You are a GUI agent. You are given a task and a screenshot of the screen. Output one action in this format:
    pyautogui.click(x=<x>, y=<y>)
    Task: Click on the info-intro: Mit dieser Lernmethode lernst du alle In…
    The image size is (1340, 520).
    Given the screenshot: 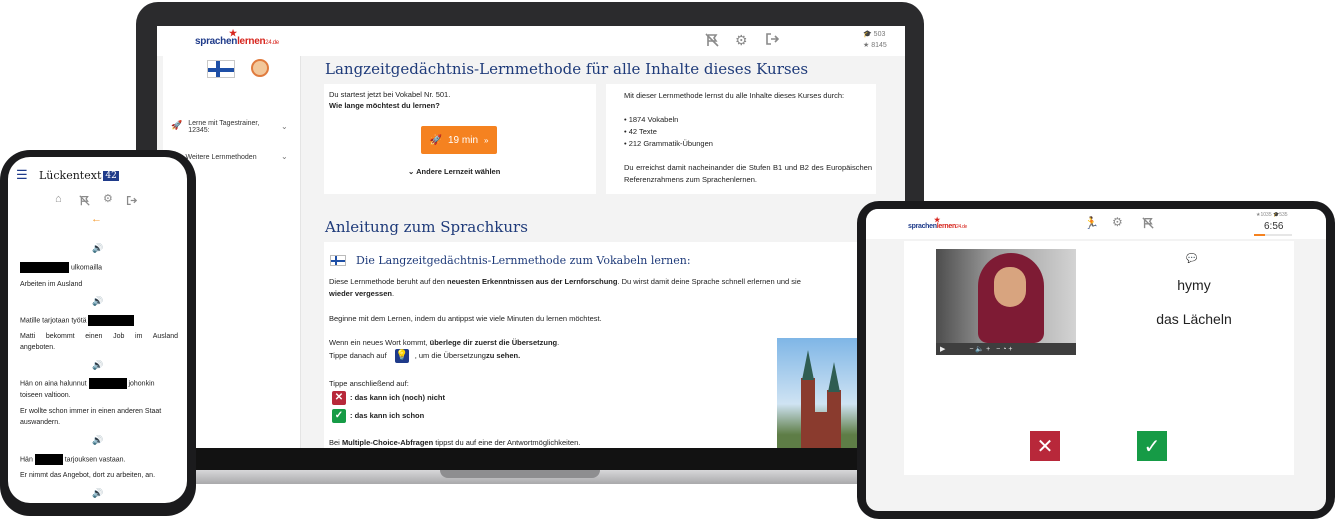 What is the action you would take?
    pyautogui.click(x=734, y=95)
    